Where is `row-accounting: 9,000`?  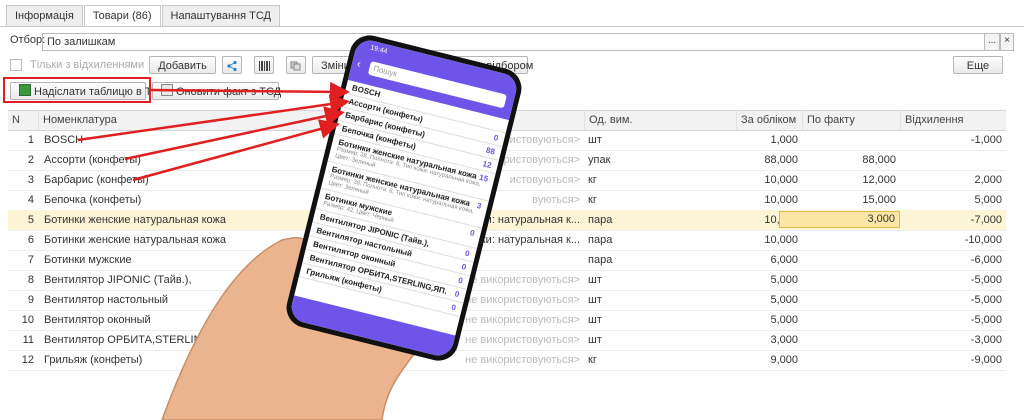 row-accounting: 9,000 is located at coordinates (784, 360).